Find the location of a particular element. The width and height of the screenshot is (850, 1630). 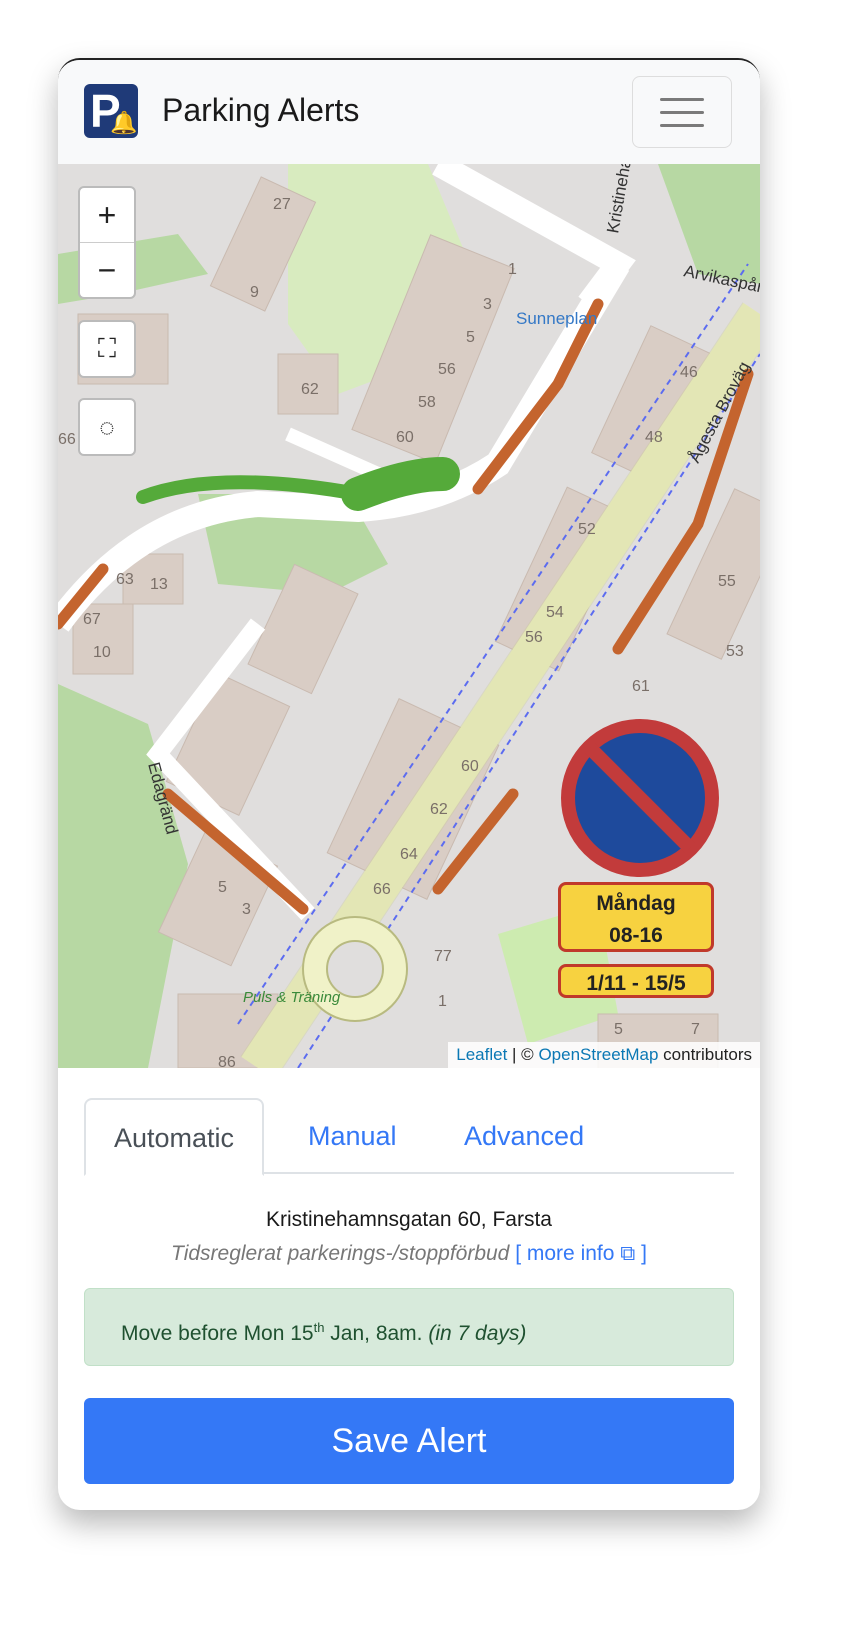

zoom-out-button: − is located at coordinates (107, 270).